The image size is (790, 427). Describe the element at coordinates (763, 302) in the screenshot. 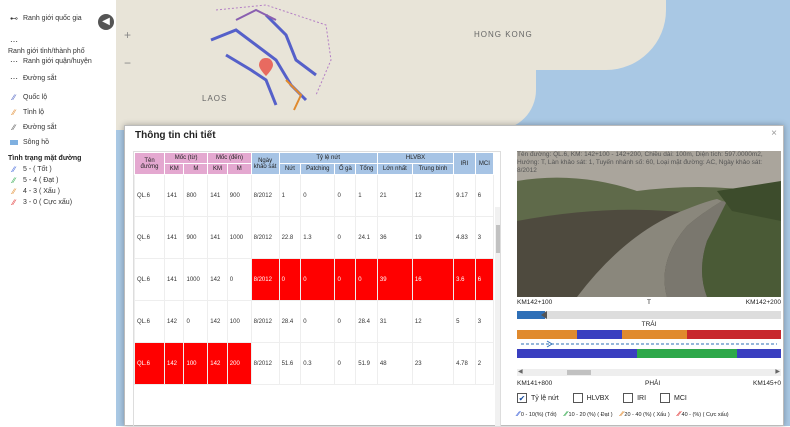

I see `km-top-right: KM142+200` at that location.